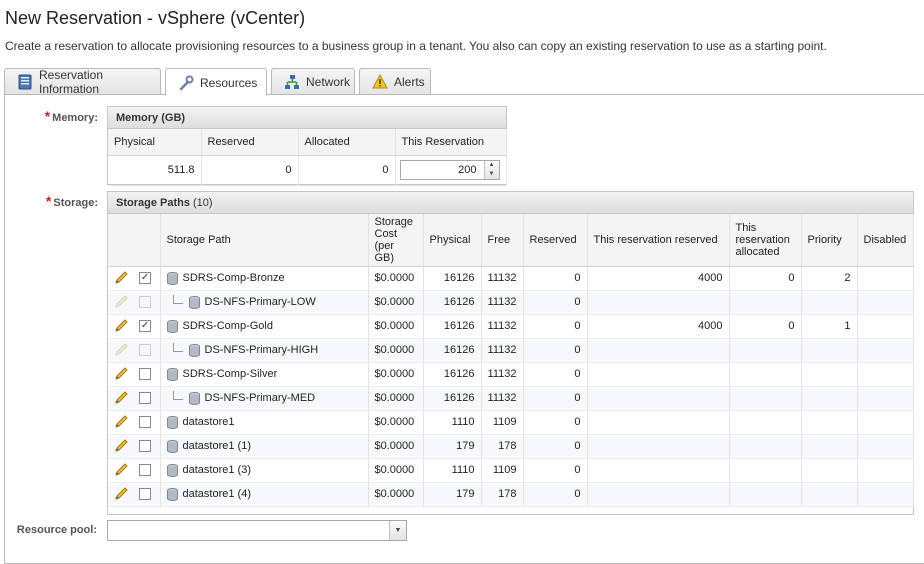 The width and height of the screenshot is (924, 564). What do you see at coordinates (765, 326) in the screenshot?
I see `cell-this-allocated: 0` at bounding box center [765, 326].